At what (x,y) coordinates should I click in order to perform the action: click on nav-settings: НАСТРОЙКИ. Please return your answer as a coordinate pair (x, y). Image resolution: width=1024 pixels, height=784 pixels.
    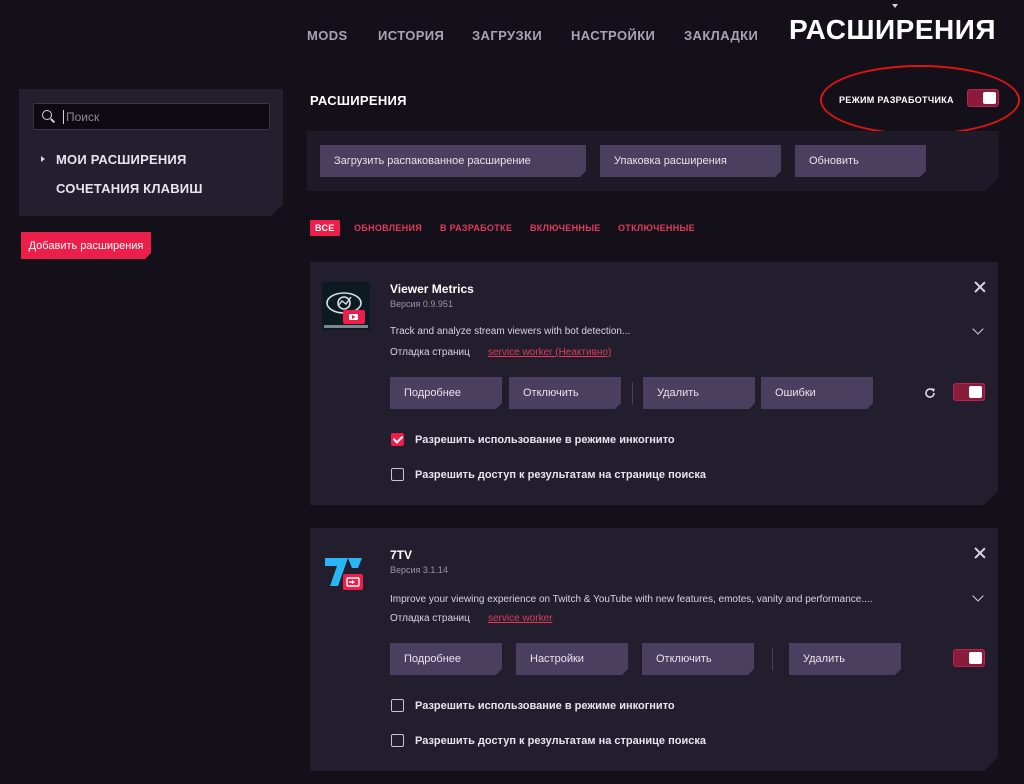
    Looking at the image, I should click on (613, 35).